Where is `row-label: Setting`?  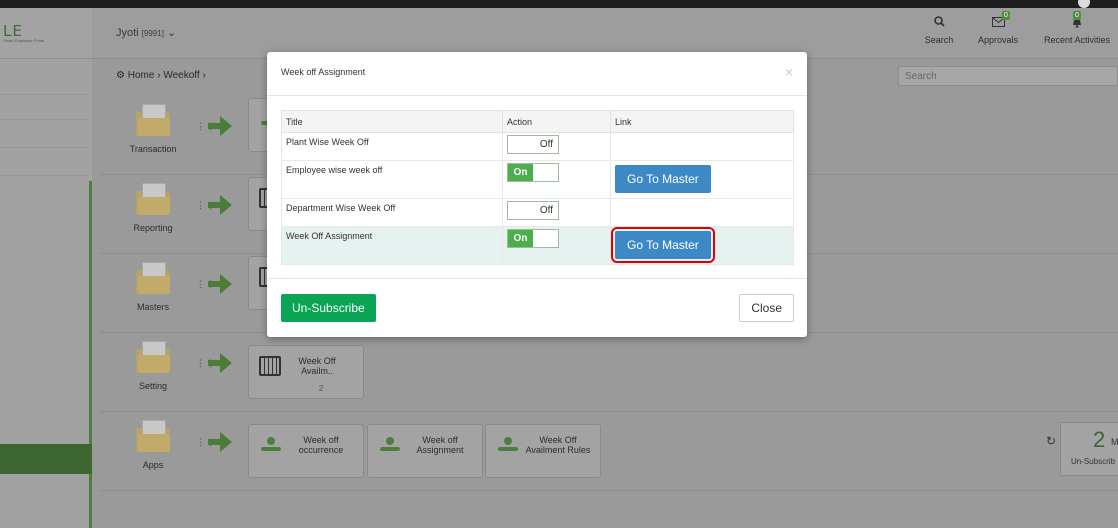
row-label: Setting is located at coordinates (153, 386).